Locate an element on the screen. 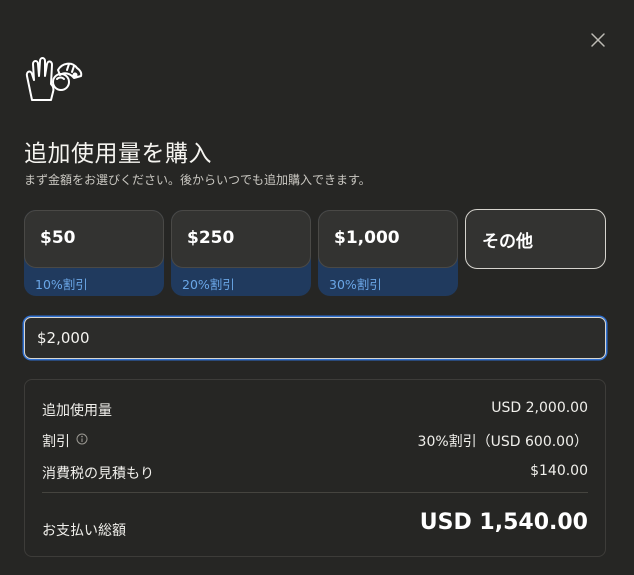 The width and height of the screenshot is (634, 575). tax-label: 消費税の見積もり is located at coordinates (98, 474).